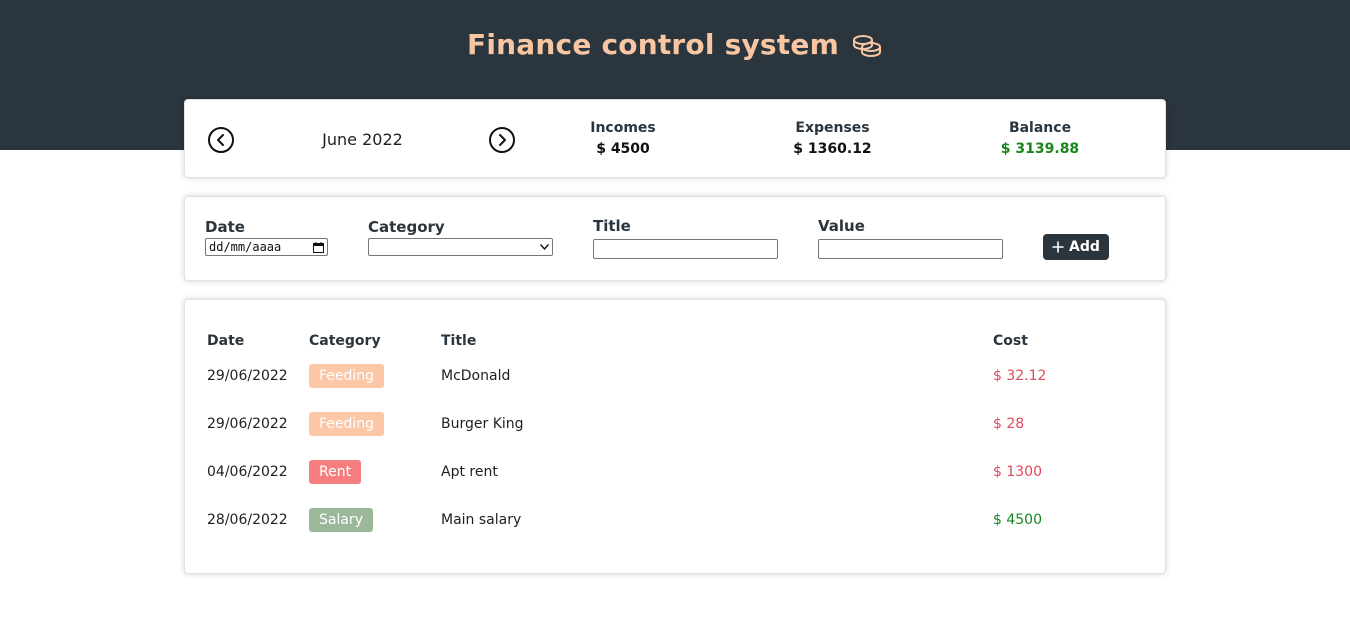 This screenshot has height=643, width=1350. What do you see at coordinates (623, 138) in the screenshot?
I see `incomes-stat: Incomes $ 4500` at bounding box center [623, 138].